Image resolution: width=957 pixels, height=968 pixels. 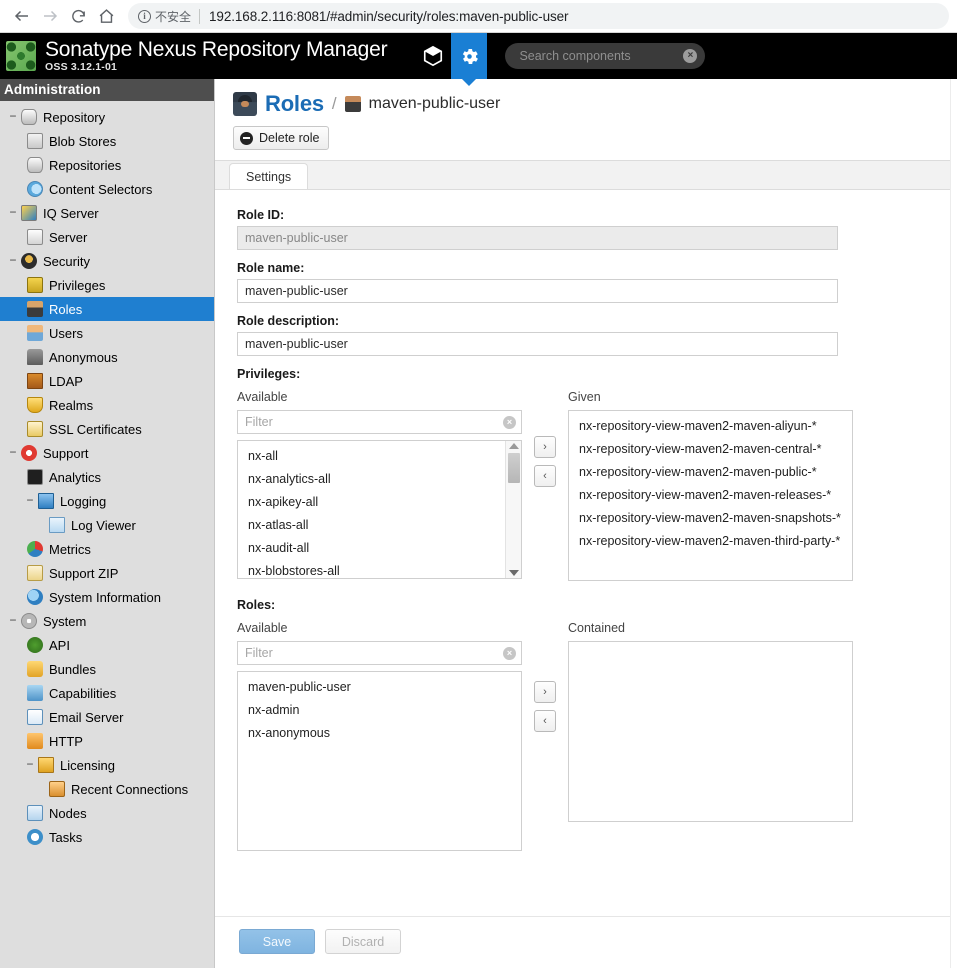 I want to click on discard-button: Discard, so click(x=363, y=941).